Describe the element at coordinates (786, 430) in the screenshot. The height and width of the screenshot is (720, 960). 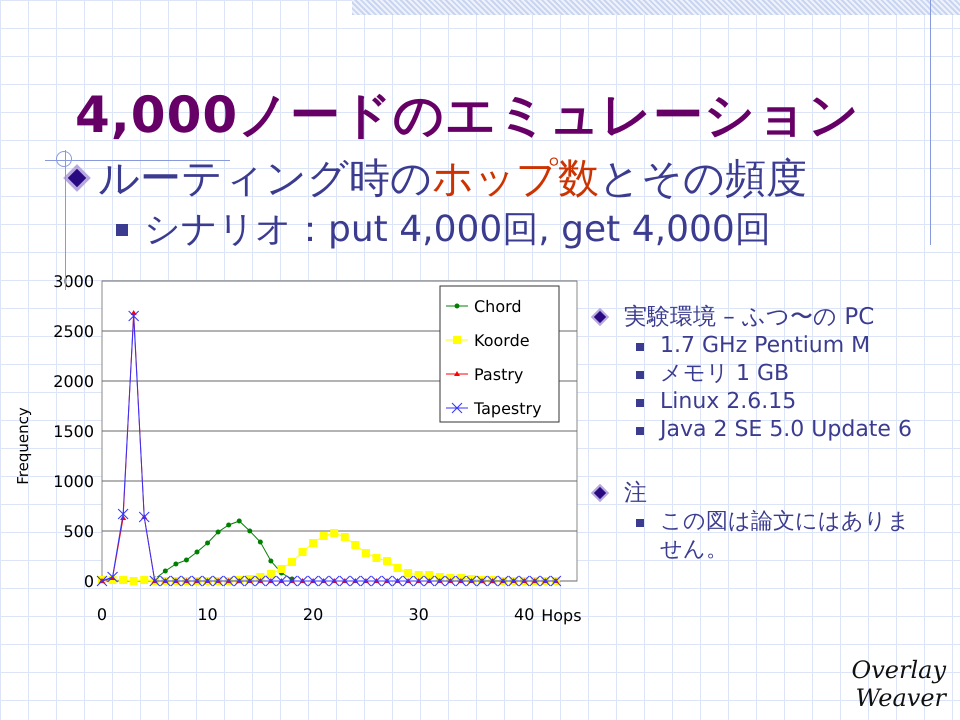
I see `note-item: Java 2 SE 5.0 Update 6` at that location.